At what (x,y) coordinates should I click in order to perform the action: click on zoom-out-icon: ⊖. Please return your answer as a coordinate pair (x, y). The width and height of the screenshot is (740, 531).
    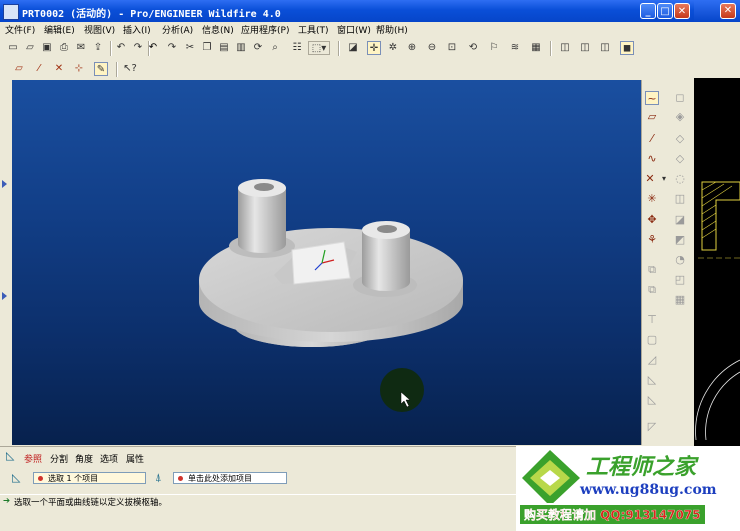
    Looking at the image, I should click on (432, 48).